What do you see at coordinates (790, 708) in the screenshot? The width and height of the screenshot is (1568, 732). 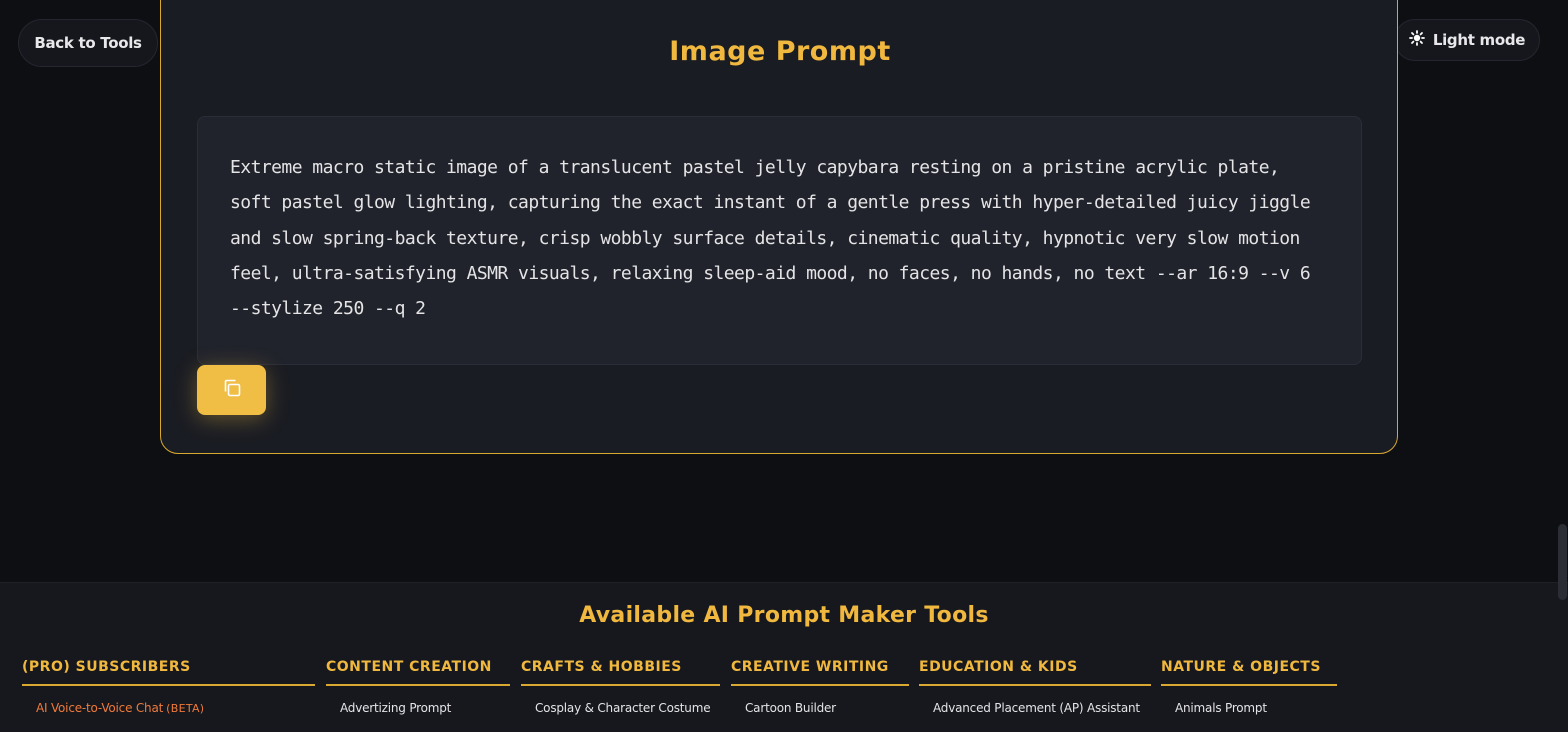 I see `tool-link-label: Cartoon Builder` at bounding box center [790, 708].